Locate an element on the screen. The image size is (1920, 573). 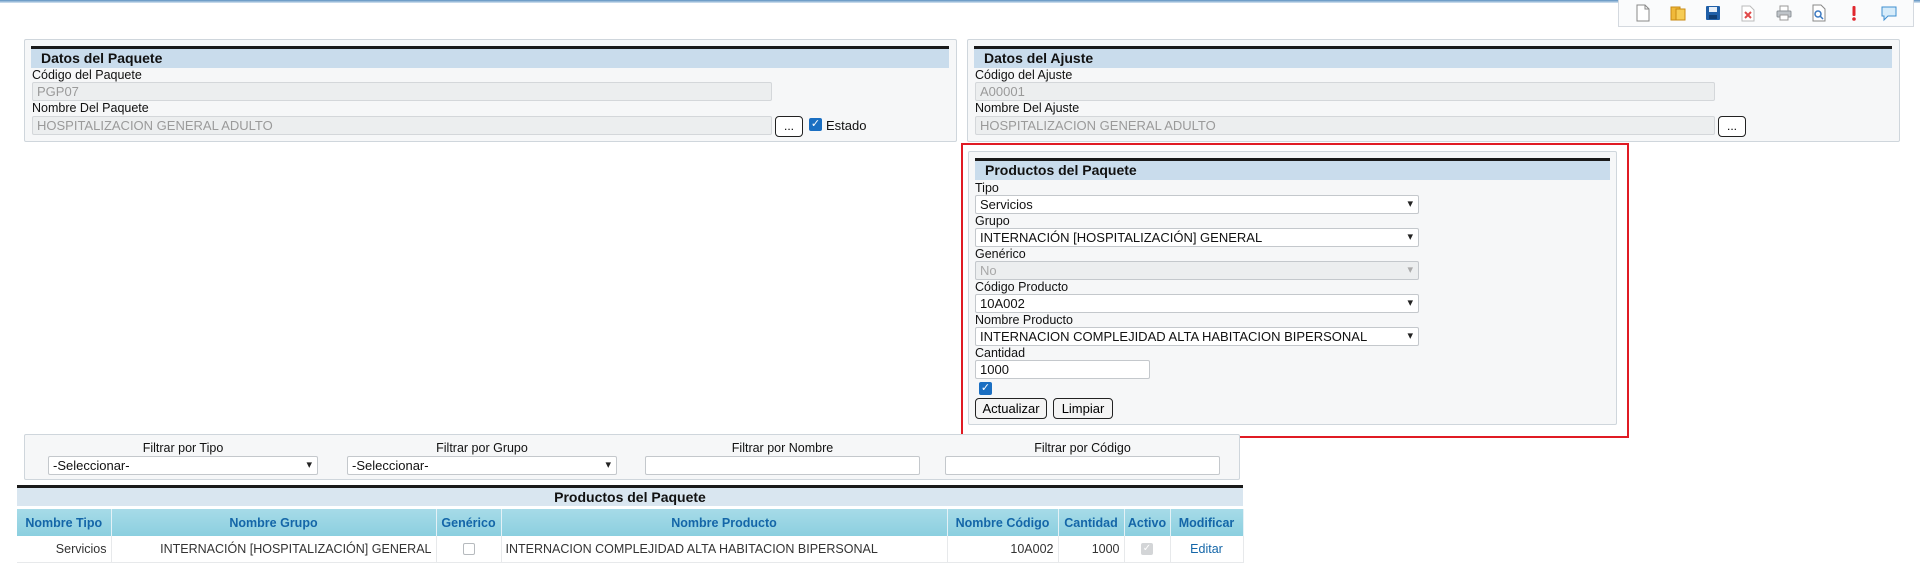
filtro-codigo-input is located at coordinates (1082, 465).